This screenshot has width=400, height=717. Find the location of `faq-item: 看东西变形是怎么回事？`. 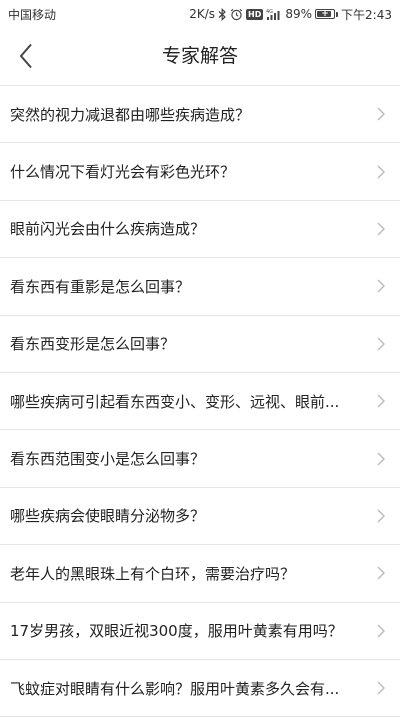

faq-item: 看东西变形是怎么回事？ is located at coordinates (200, 344).